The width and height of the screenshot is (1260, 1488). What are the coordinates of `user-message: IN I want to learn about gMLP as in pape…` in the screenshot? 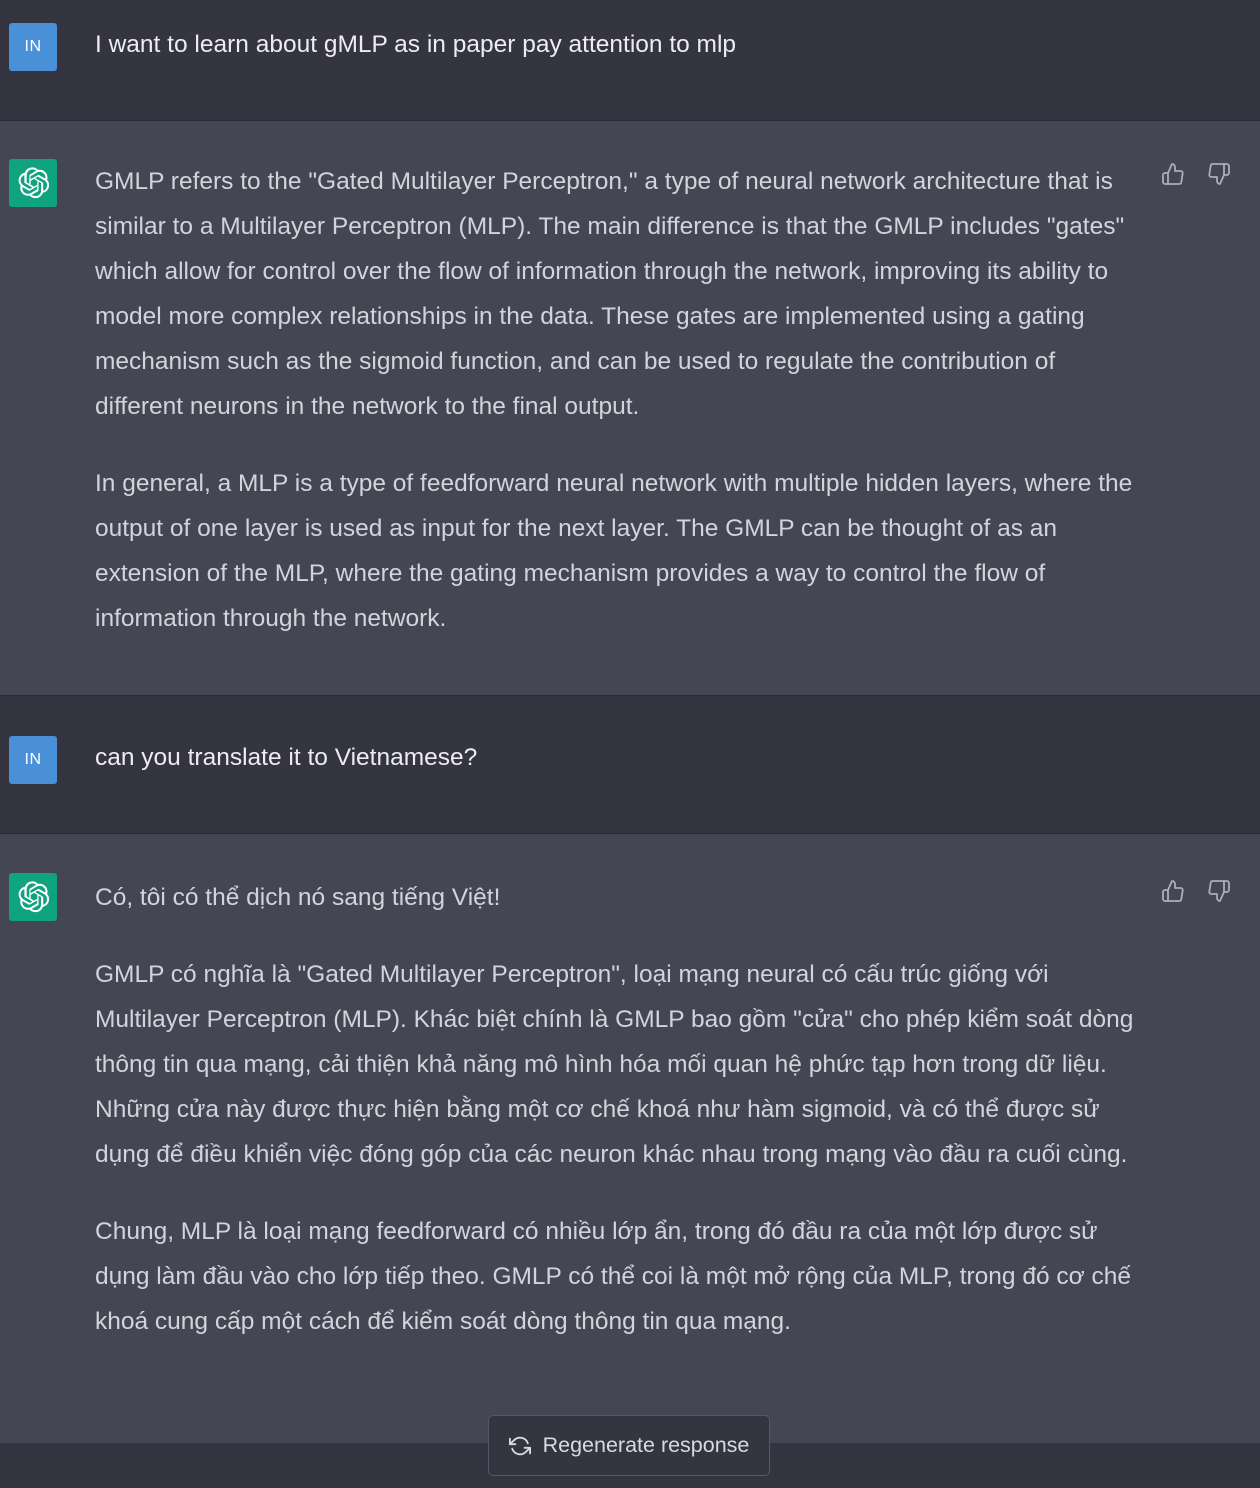 It's located at (630, 60).